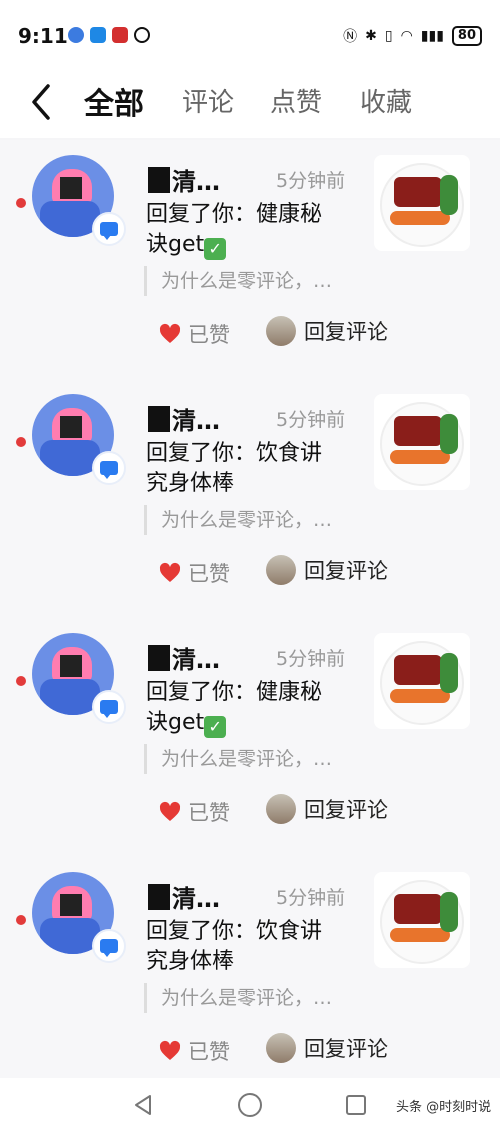 The width and height of the screenshot is (500, 1133). I want to click on nav-back-icon, so click(143, 1105).